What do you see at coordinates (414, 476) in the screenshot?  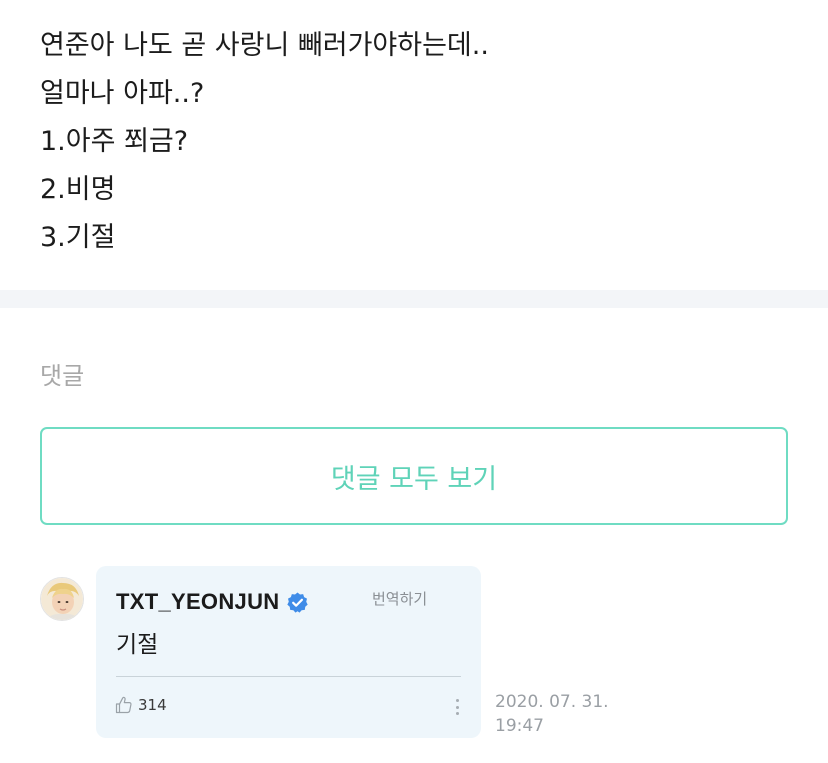 I see `view-all-comments-button: 댓글 모두 보기` at bounding box center [414, 476].